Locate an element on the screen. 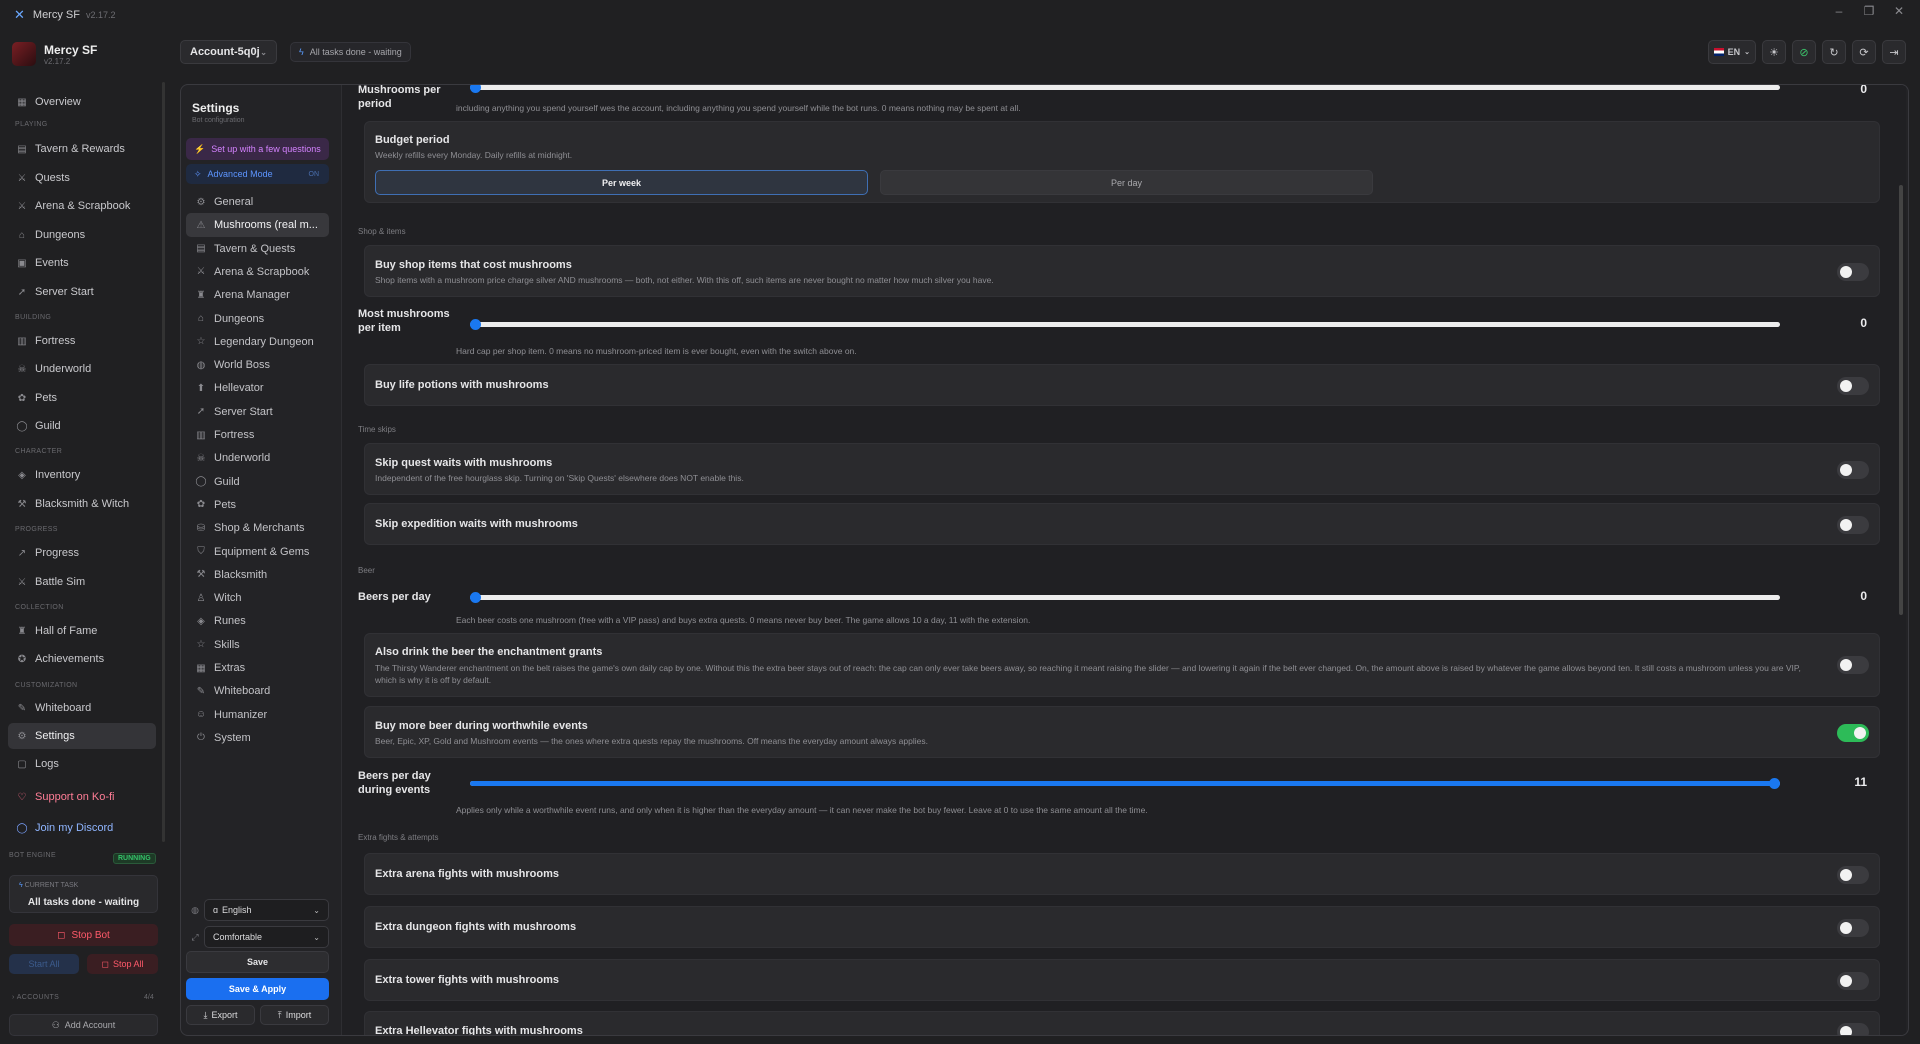  sidebar-item-guild: ◯ Guild is located at coordinates (82, 426).